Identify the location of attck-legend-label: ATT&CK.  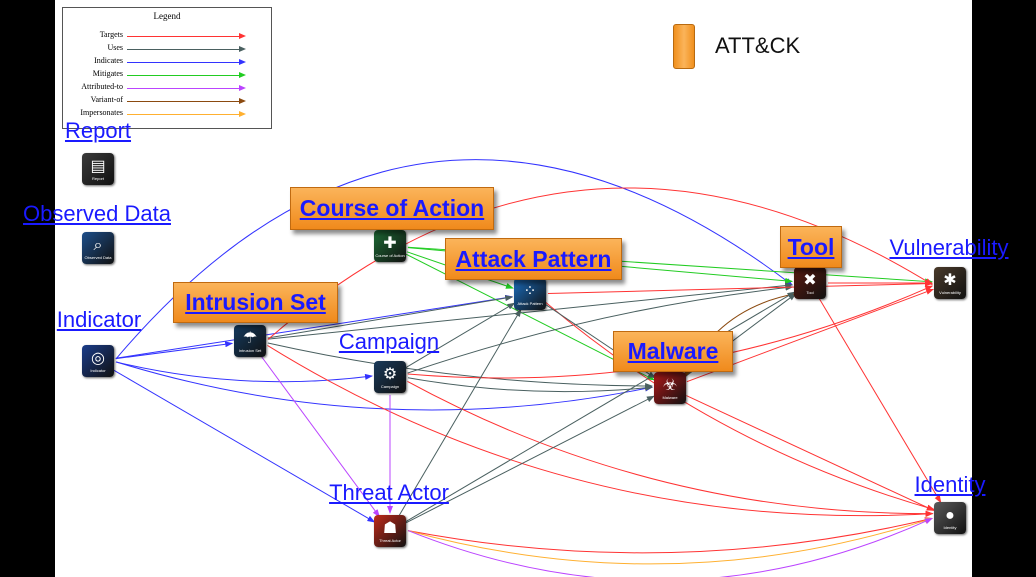
(758, 45).